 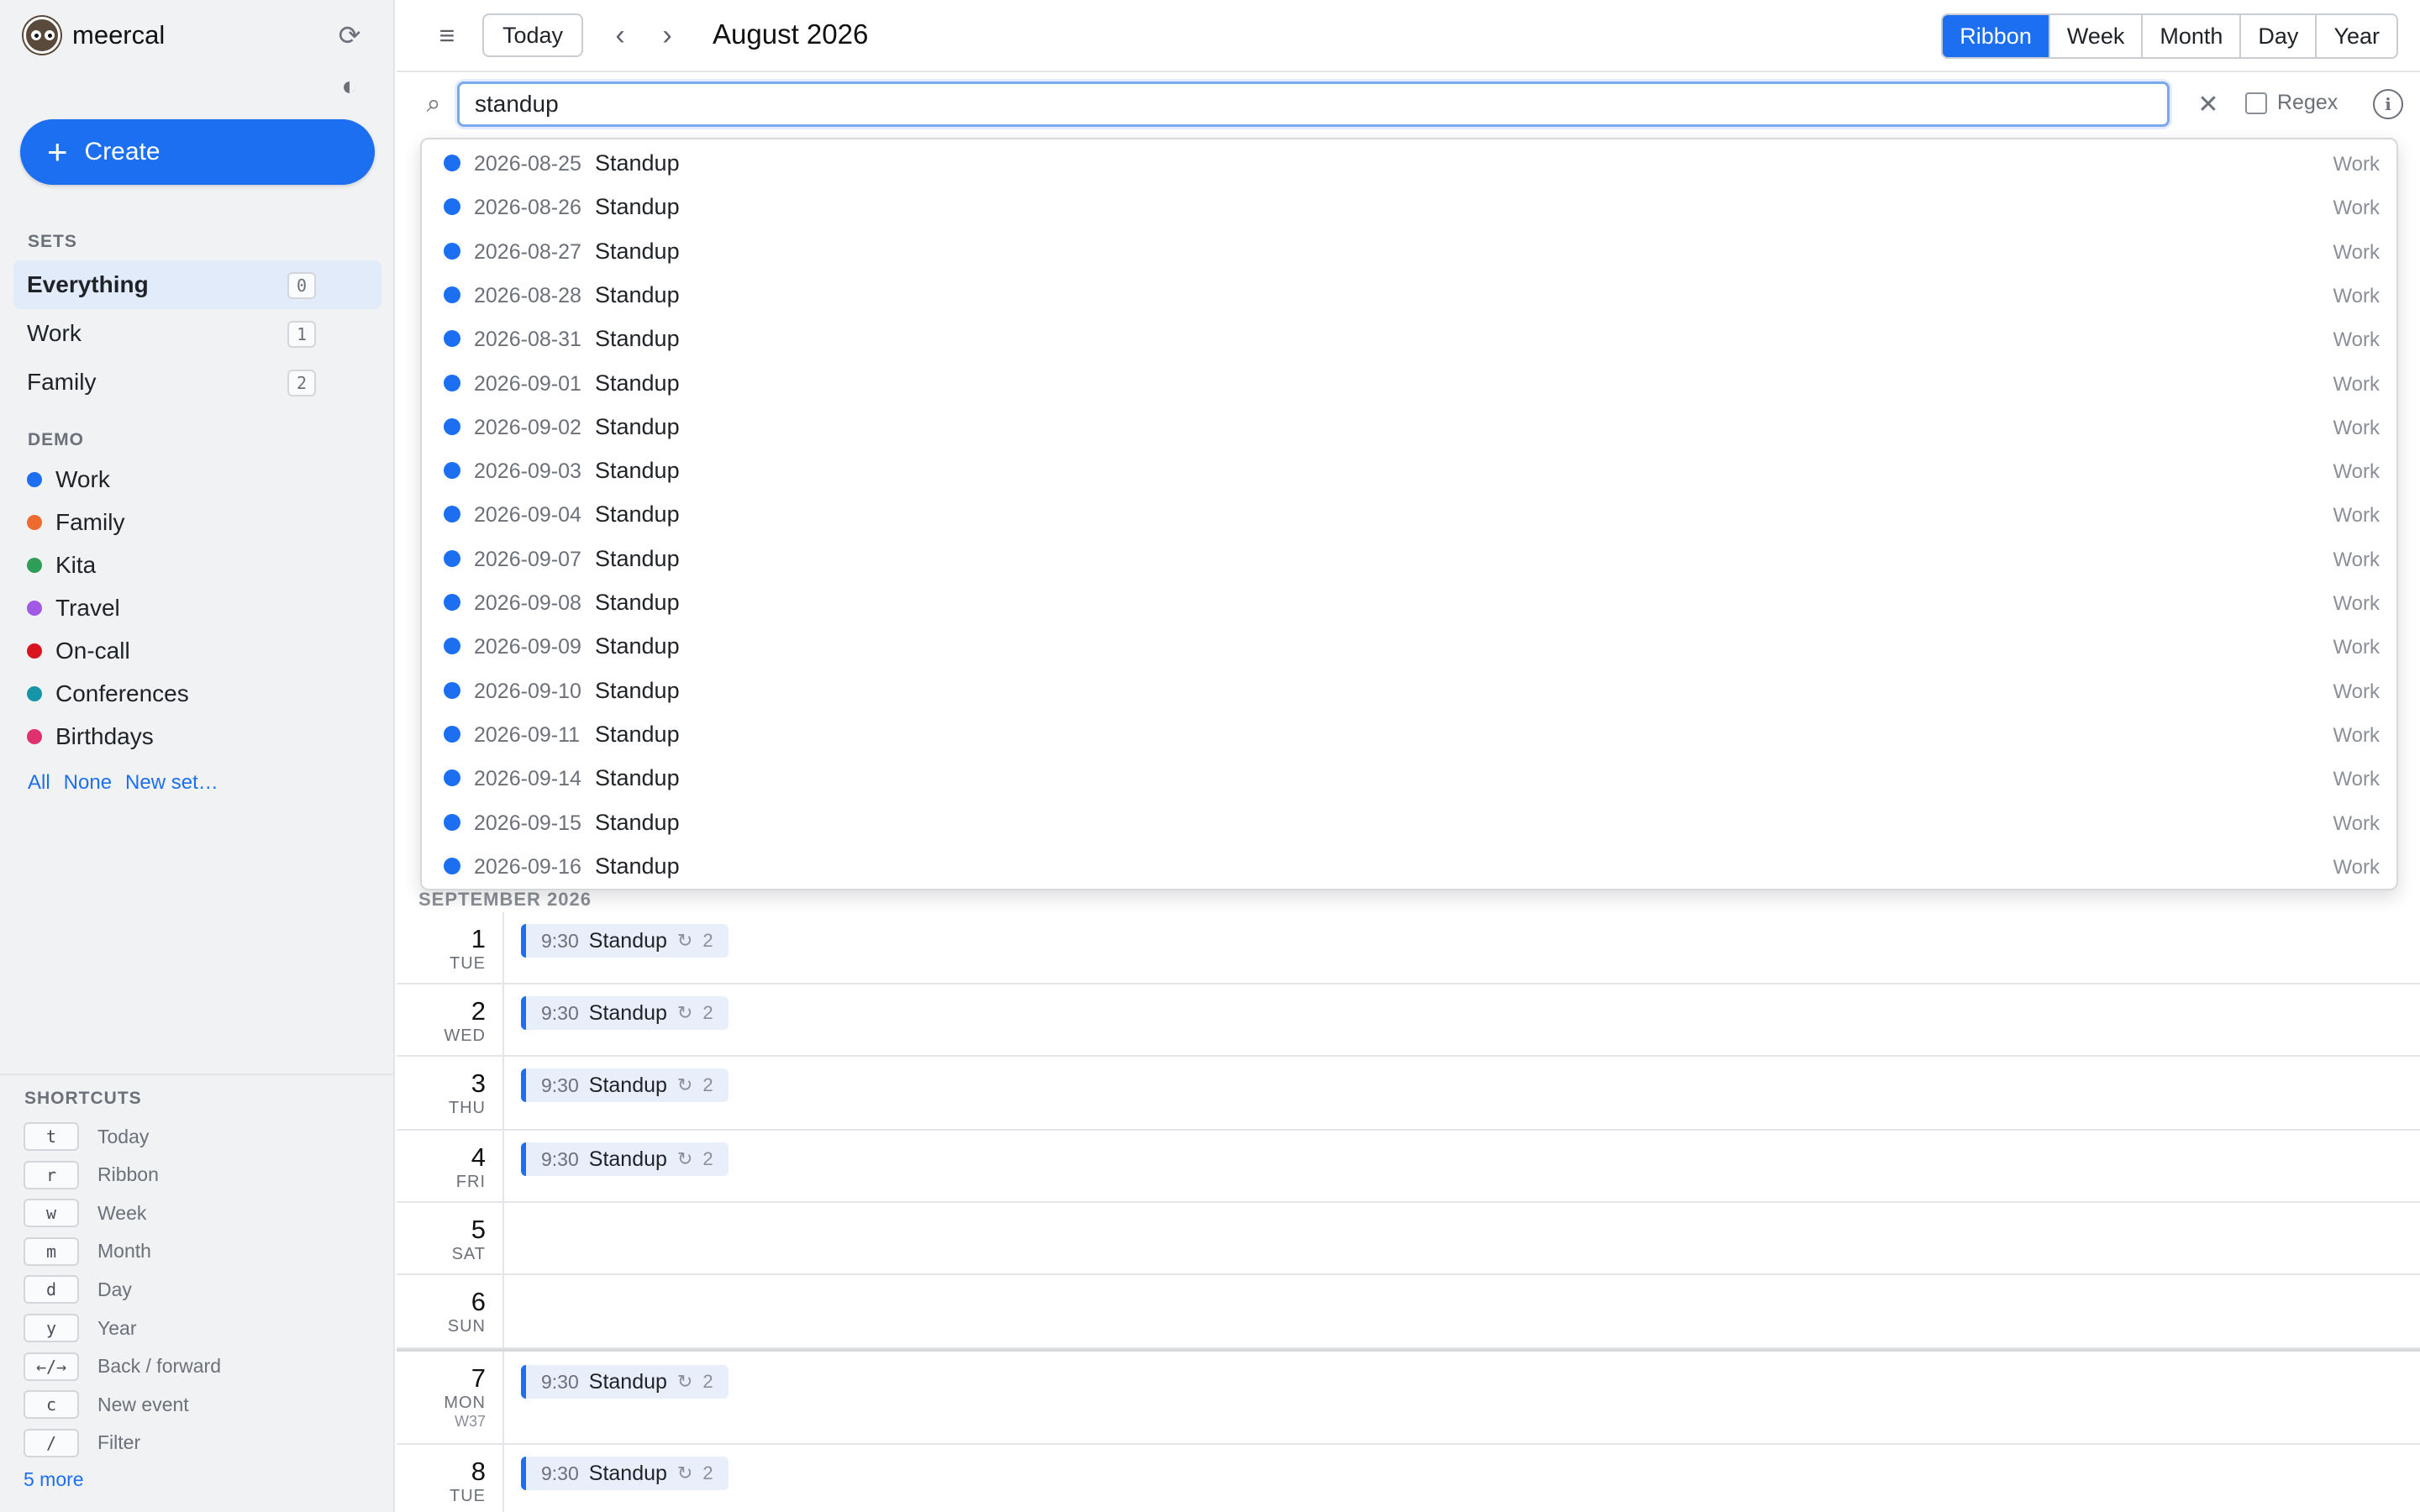 What do you see at coordinates (1409, 295) in the screenshot?
I see `search-result-row: 2026-08-28 Standup Work` at bounding box center [1409, 295].